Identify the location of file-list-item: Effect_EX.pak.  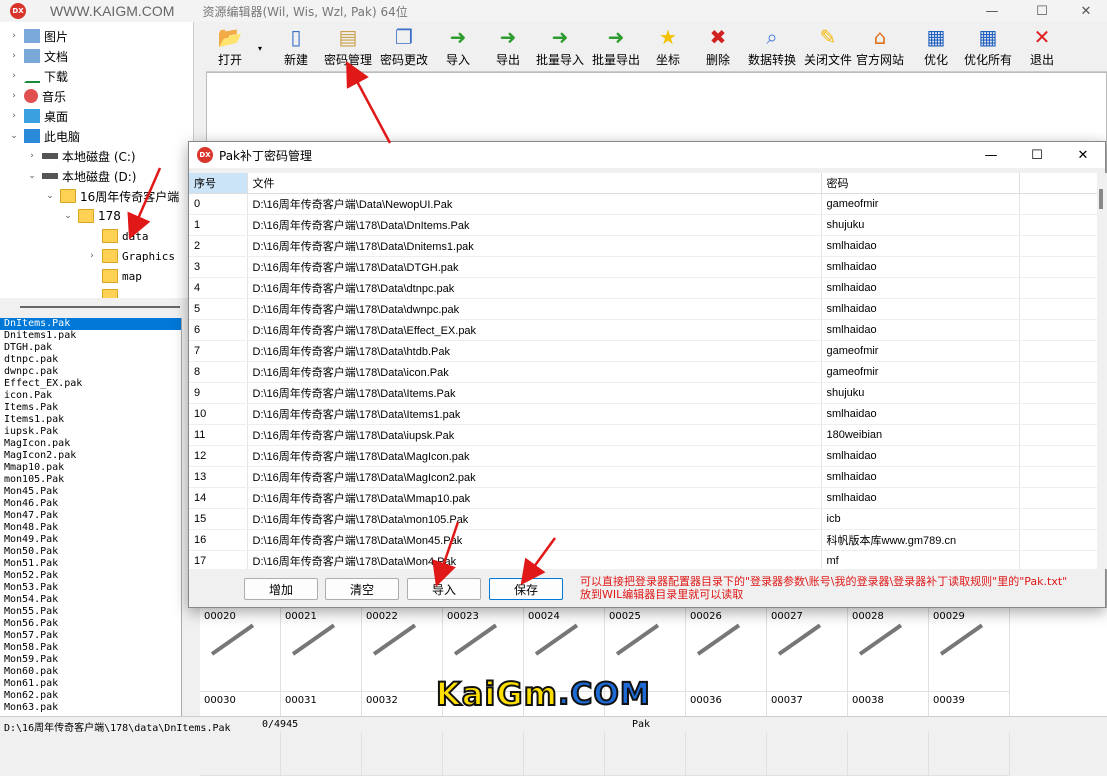
(90, 384).